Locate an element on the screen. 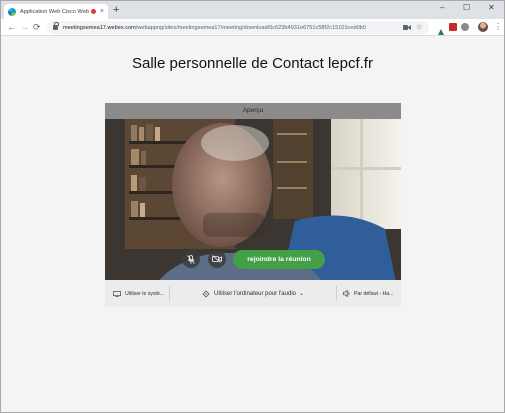  tab-close-icon: × is located at coordinates (102, 11).